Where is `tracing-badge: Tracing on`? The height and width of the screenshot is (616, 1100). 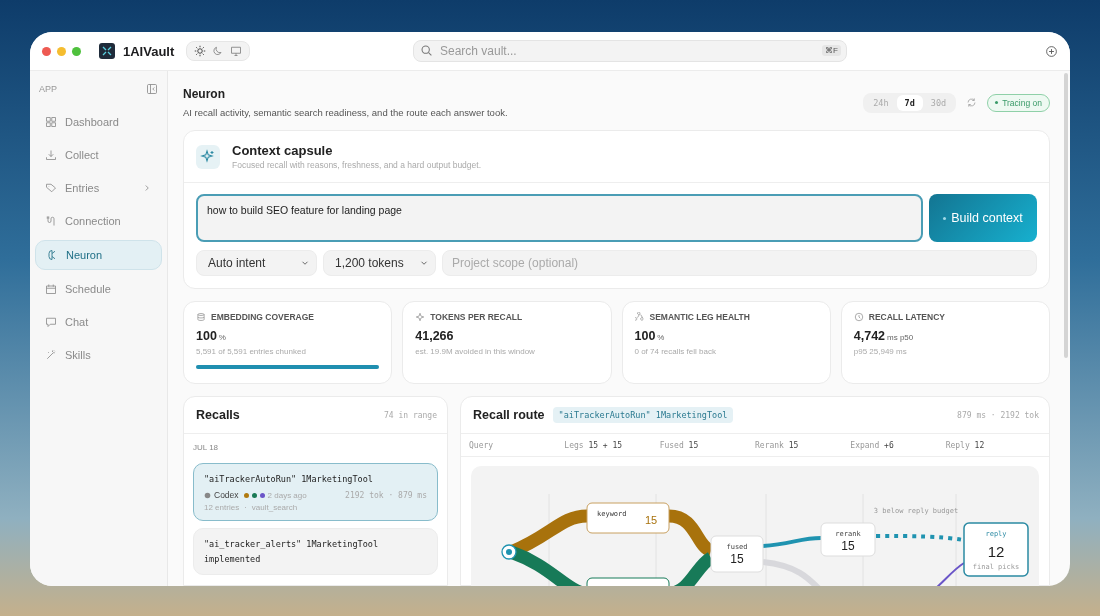 tracing-badge: Tracing on is located at coordinates (1018, 102).